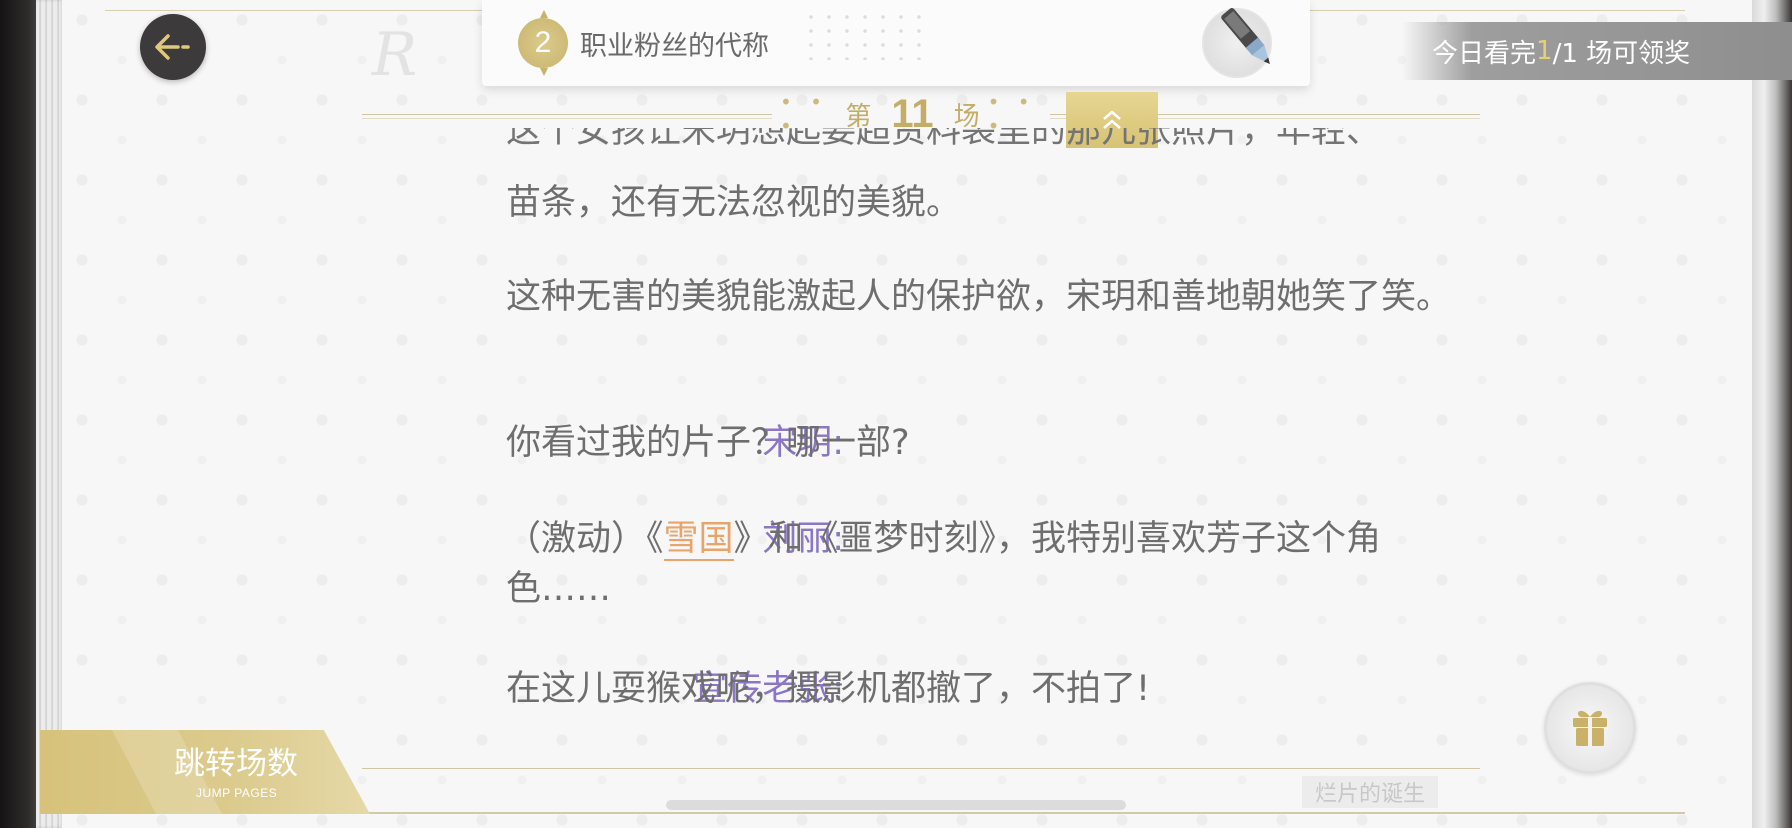  Describe the element at coordinates (1621, 53) in the screenshot. I see `reward-suffix: /1 场可领奖` at that location.